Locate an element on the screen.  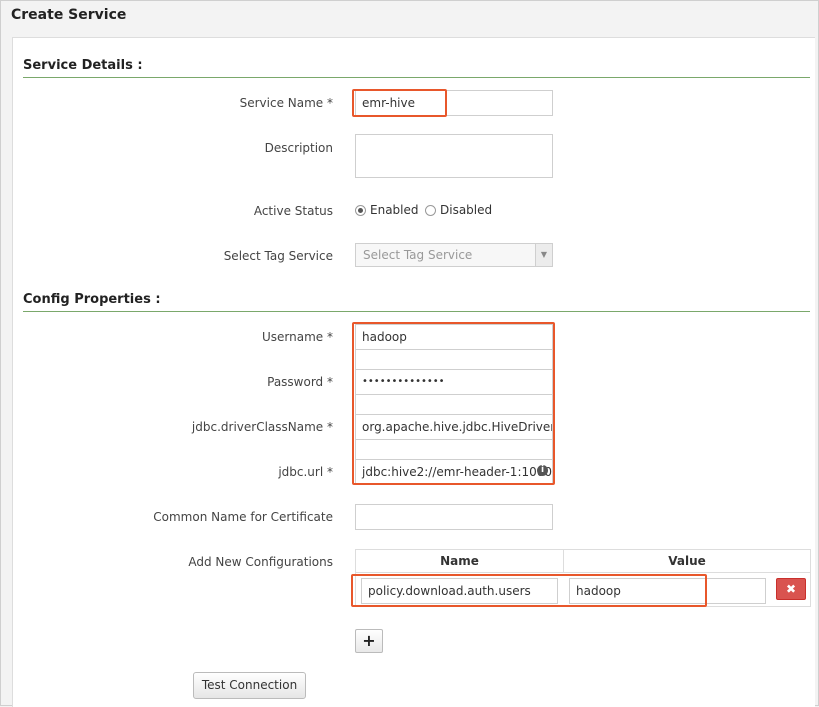
tag-service-label: Select Tag Service is located at coordinates (278, 256).